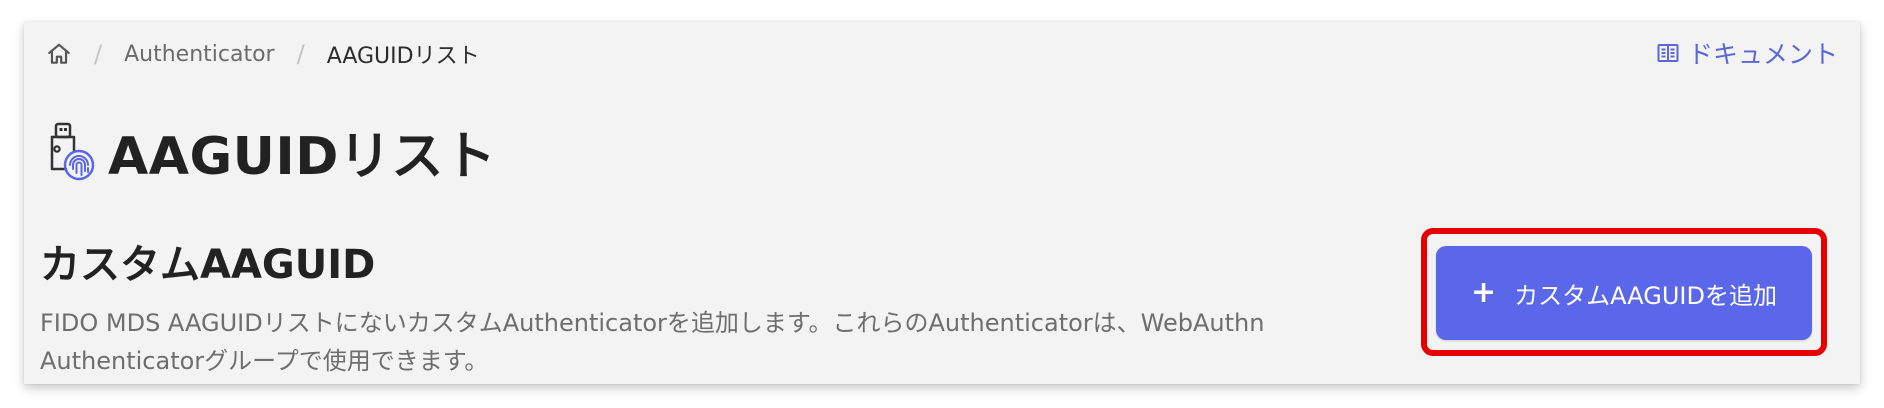 This screenshot has height=408, width=1884. I want to click on home-icon, so click(59, 54).